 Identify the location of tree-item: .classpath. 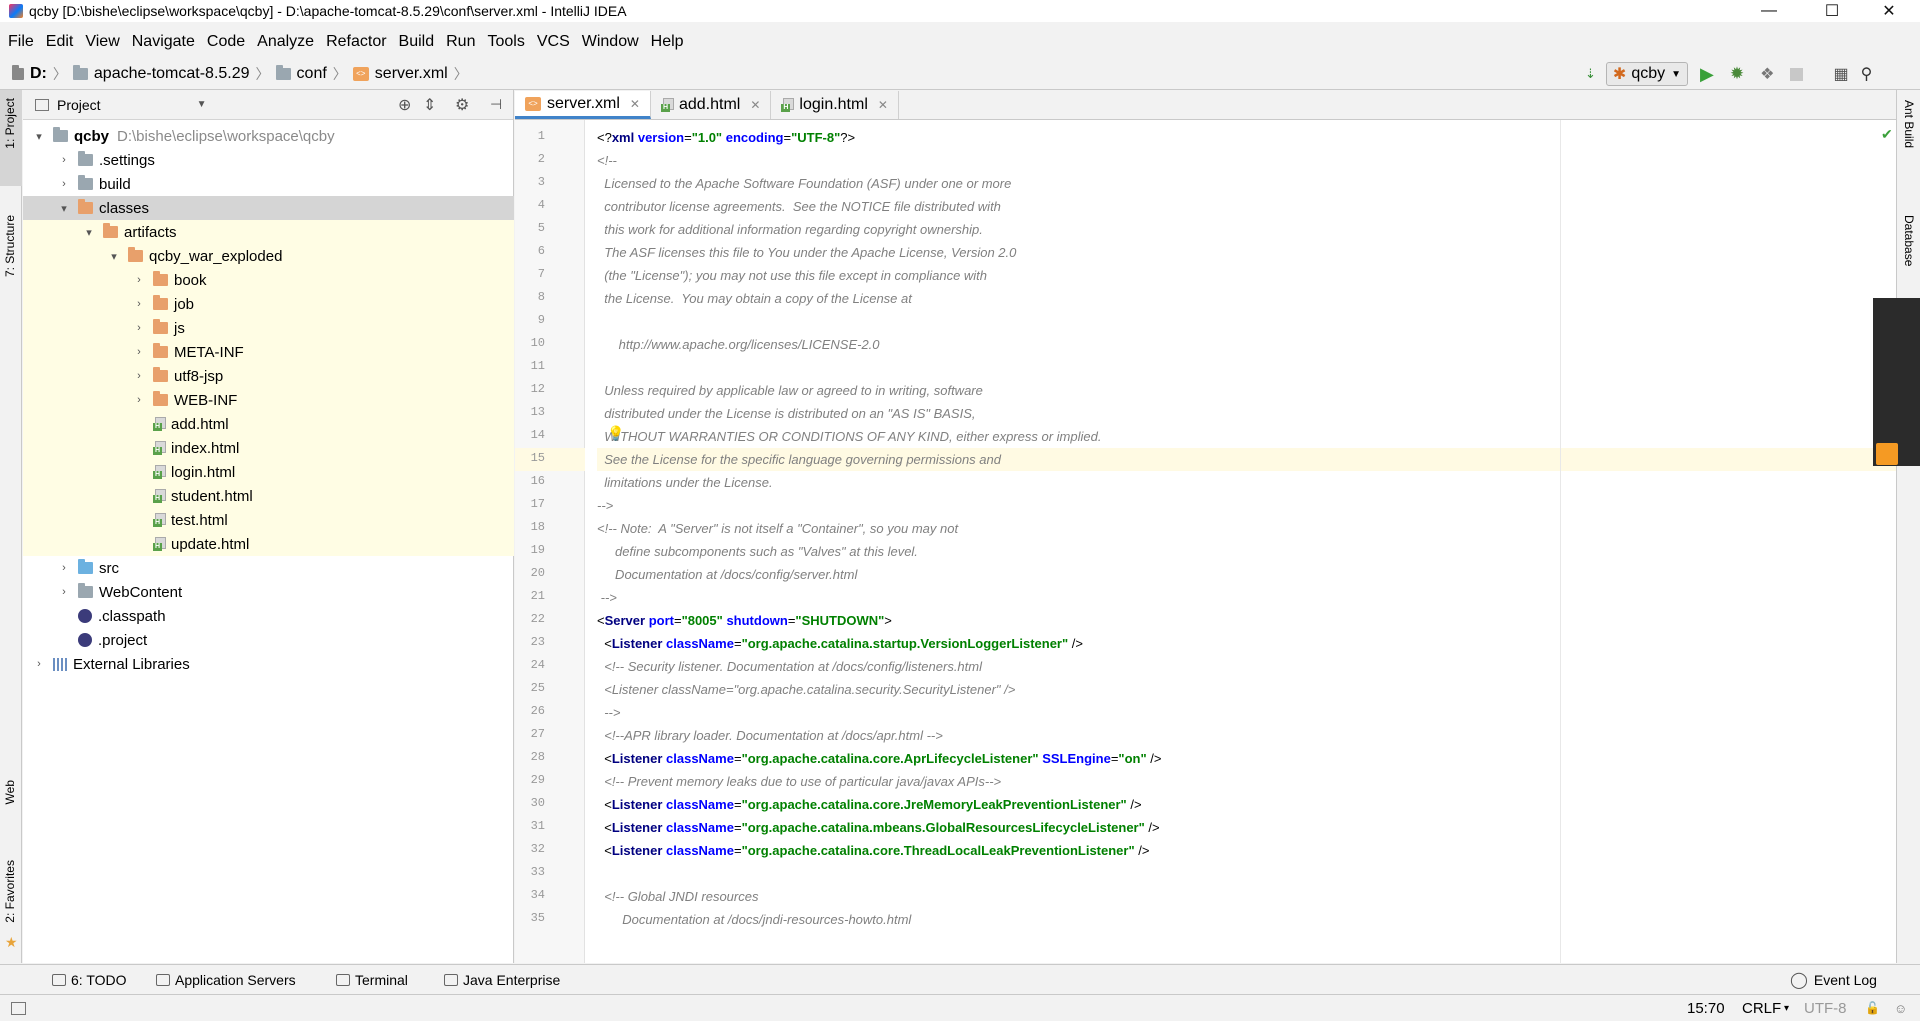
(268, 616).